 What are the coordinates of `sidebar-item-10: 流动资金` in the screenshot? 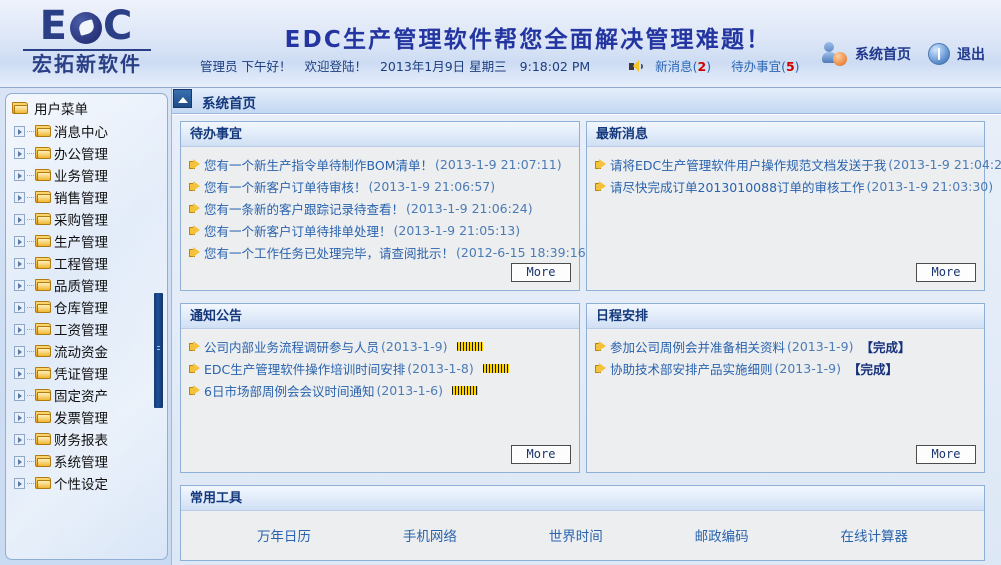 It's located at (86, 351).